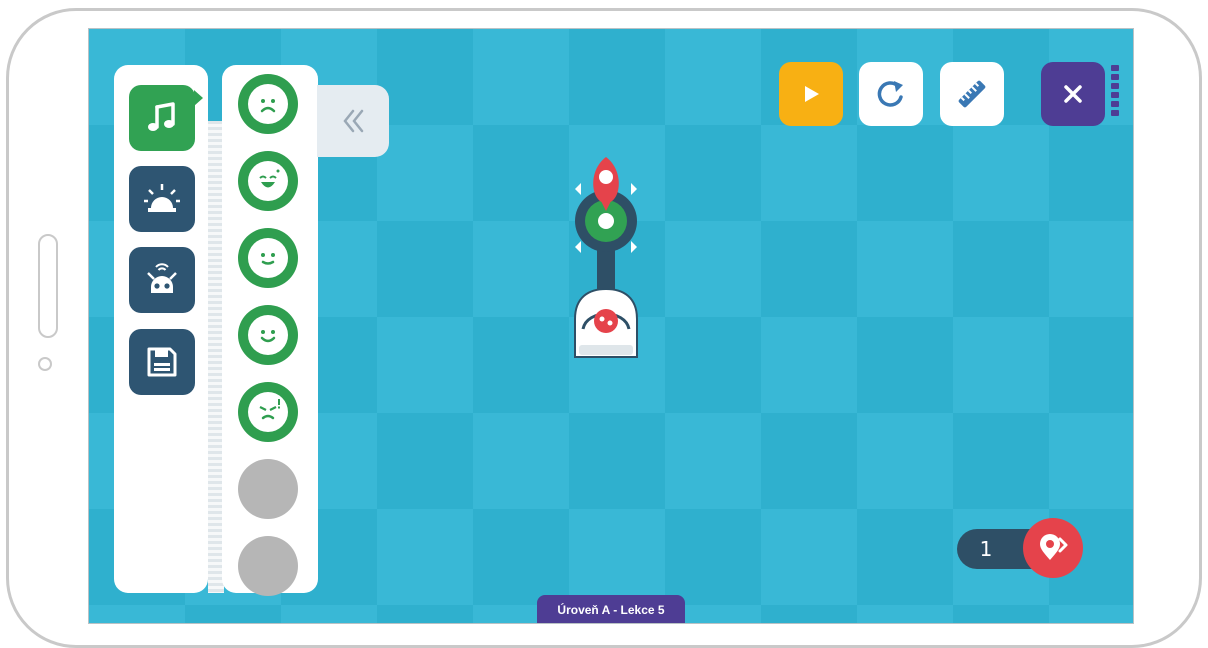 This screenshot has height=648, width=1208. What do you see at coordinates (611, 609) in the screenshot?
I see `level-label: Úroveň A - Lekce 5` at bounding box center [611, 609].